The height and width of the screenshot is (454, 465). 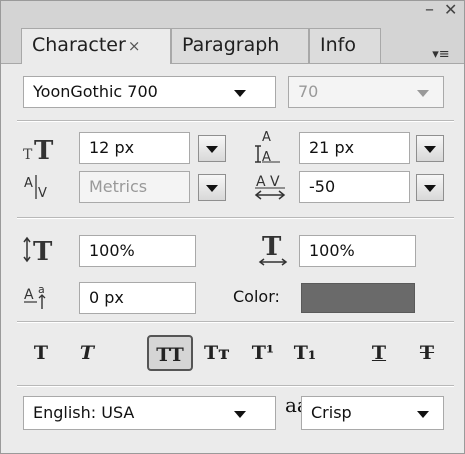 I want to click on all-caps-label: TT, so click(x=170, y=355).